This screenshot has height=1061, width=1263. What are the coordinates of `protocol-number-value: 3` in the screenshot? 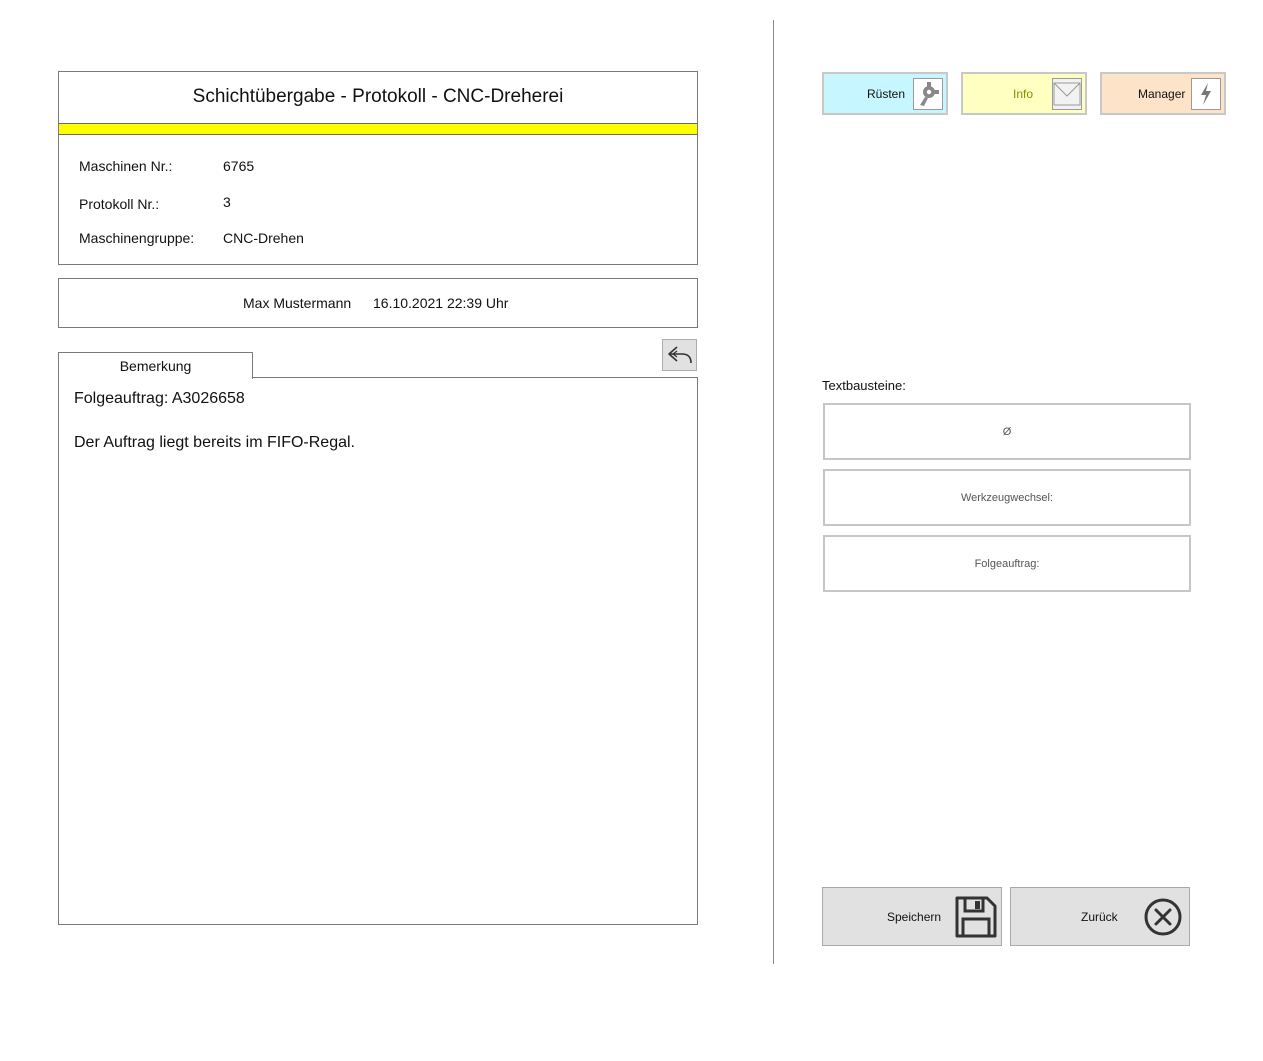 It's located at (227, 202).